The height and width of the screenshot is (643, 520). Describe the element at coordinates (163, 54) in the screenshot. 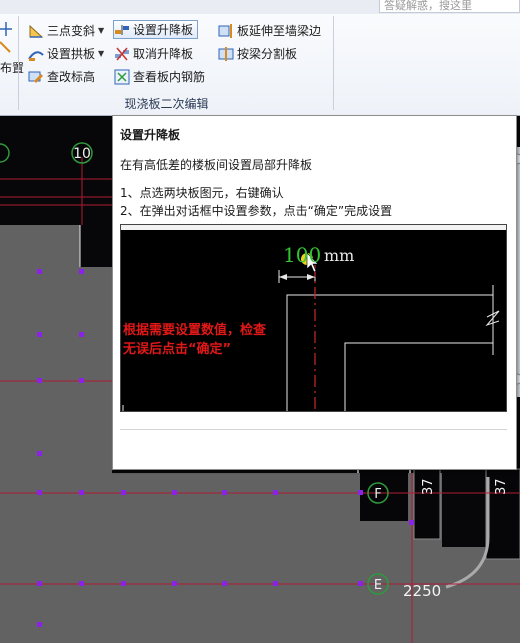

I see `cancel-raise-lower-slab-label: 取消升降板` at that location.